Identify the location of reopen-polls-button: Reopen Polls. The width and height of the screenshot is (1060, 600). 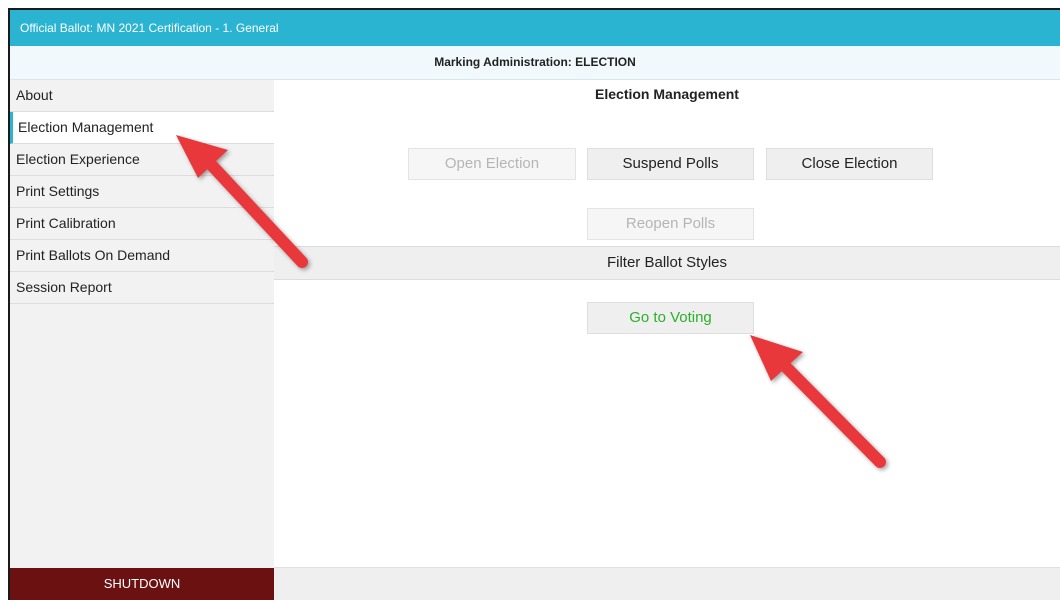
(670, 224).